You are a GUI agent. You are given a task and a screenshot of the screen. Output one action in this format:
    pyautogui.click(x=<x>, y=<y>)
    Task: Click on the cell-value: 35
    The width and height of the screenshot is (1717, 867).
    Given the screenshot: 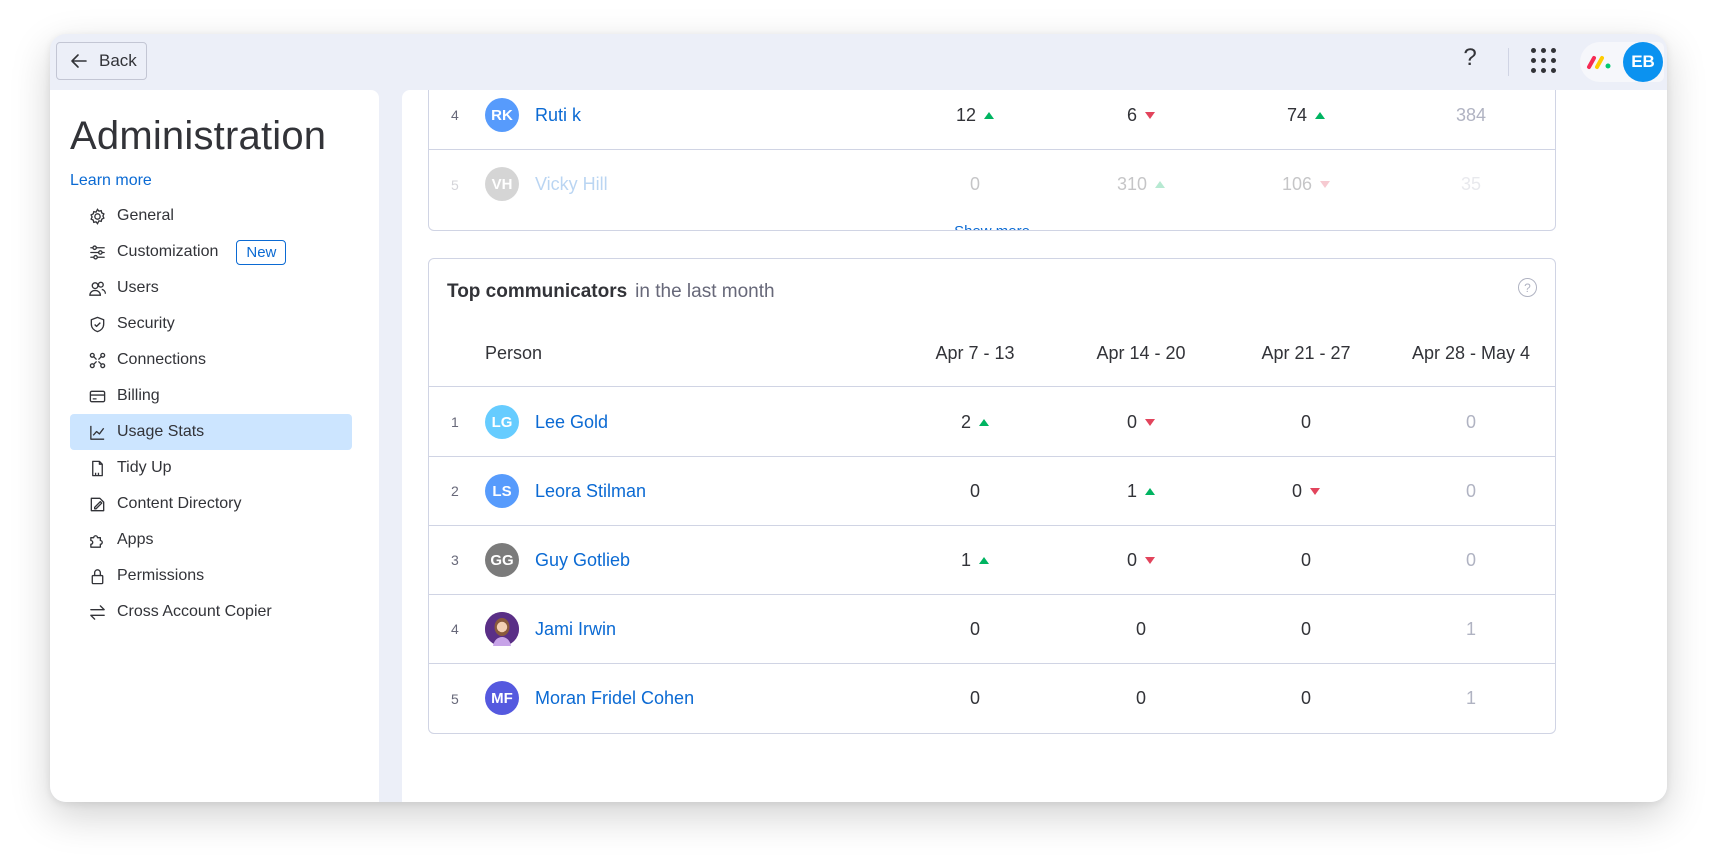 What is the action you would take?
    pyautogui.click(x=1471, y=184)
    